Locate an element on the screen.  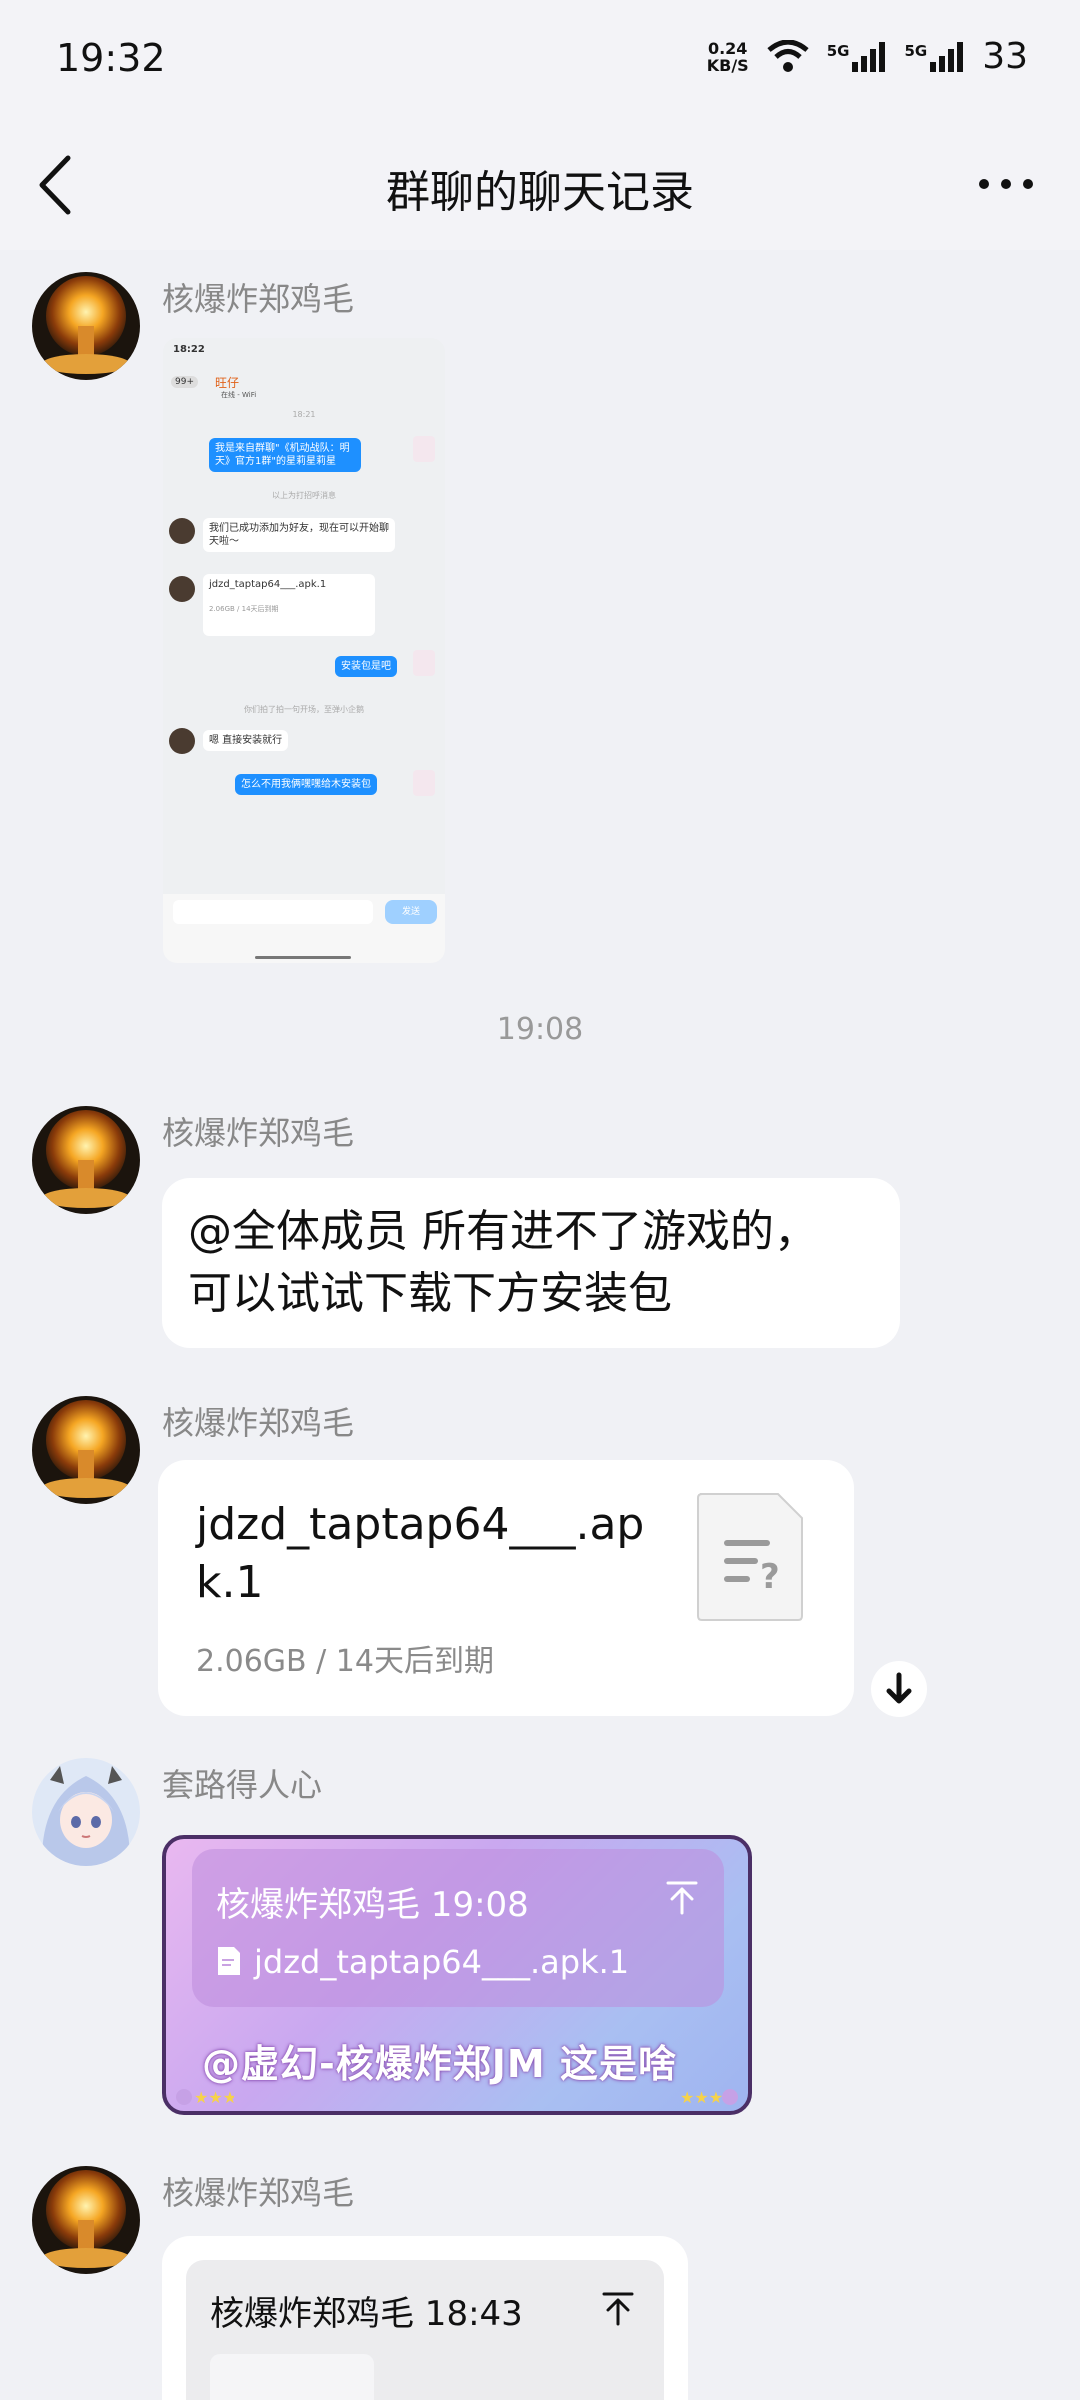
shot-msg5: 怎么不用我俩嘿嘿给木安装包 is located at coordinates (306, 784).